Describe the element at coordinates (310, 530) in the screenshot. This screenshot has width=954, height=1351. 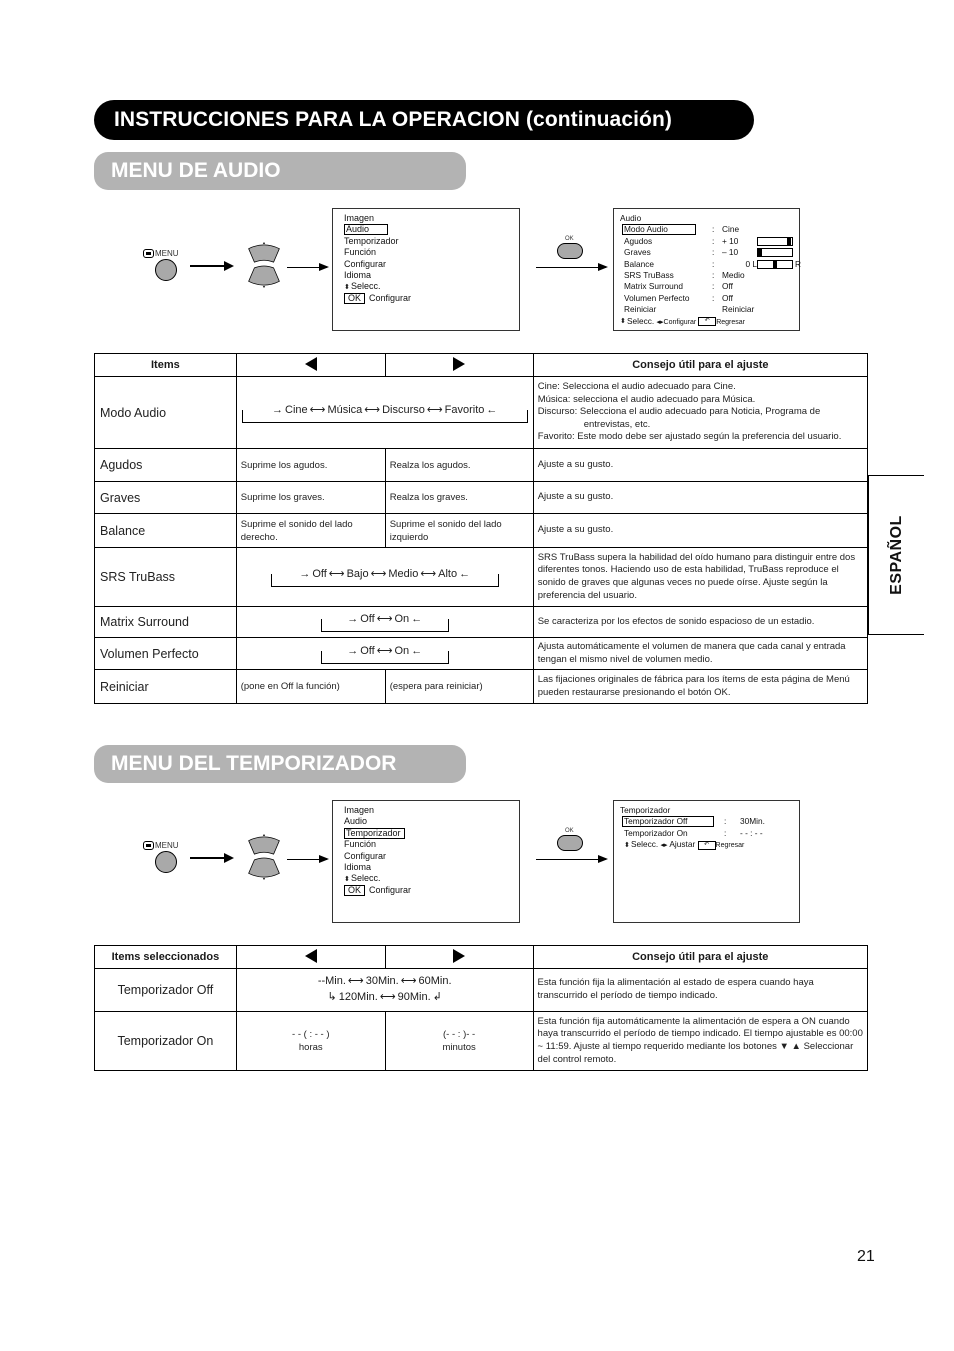
I see `left-action: Suprime el sonido del lado derecho.` at that location.